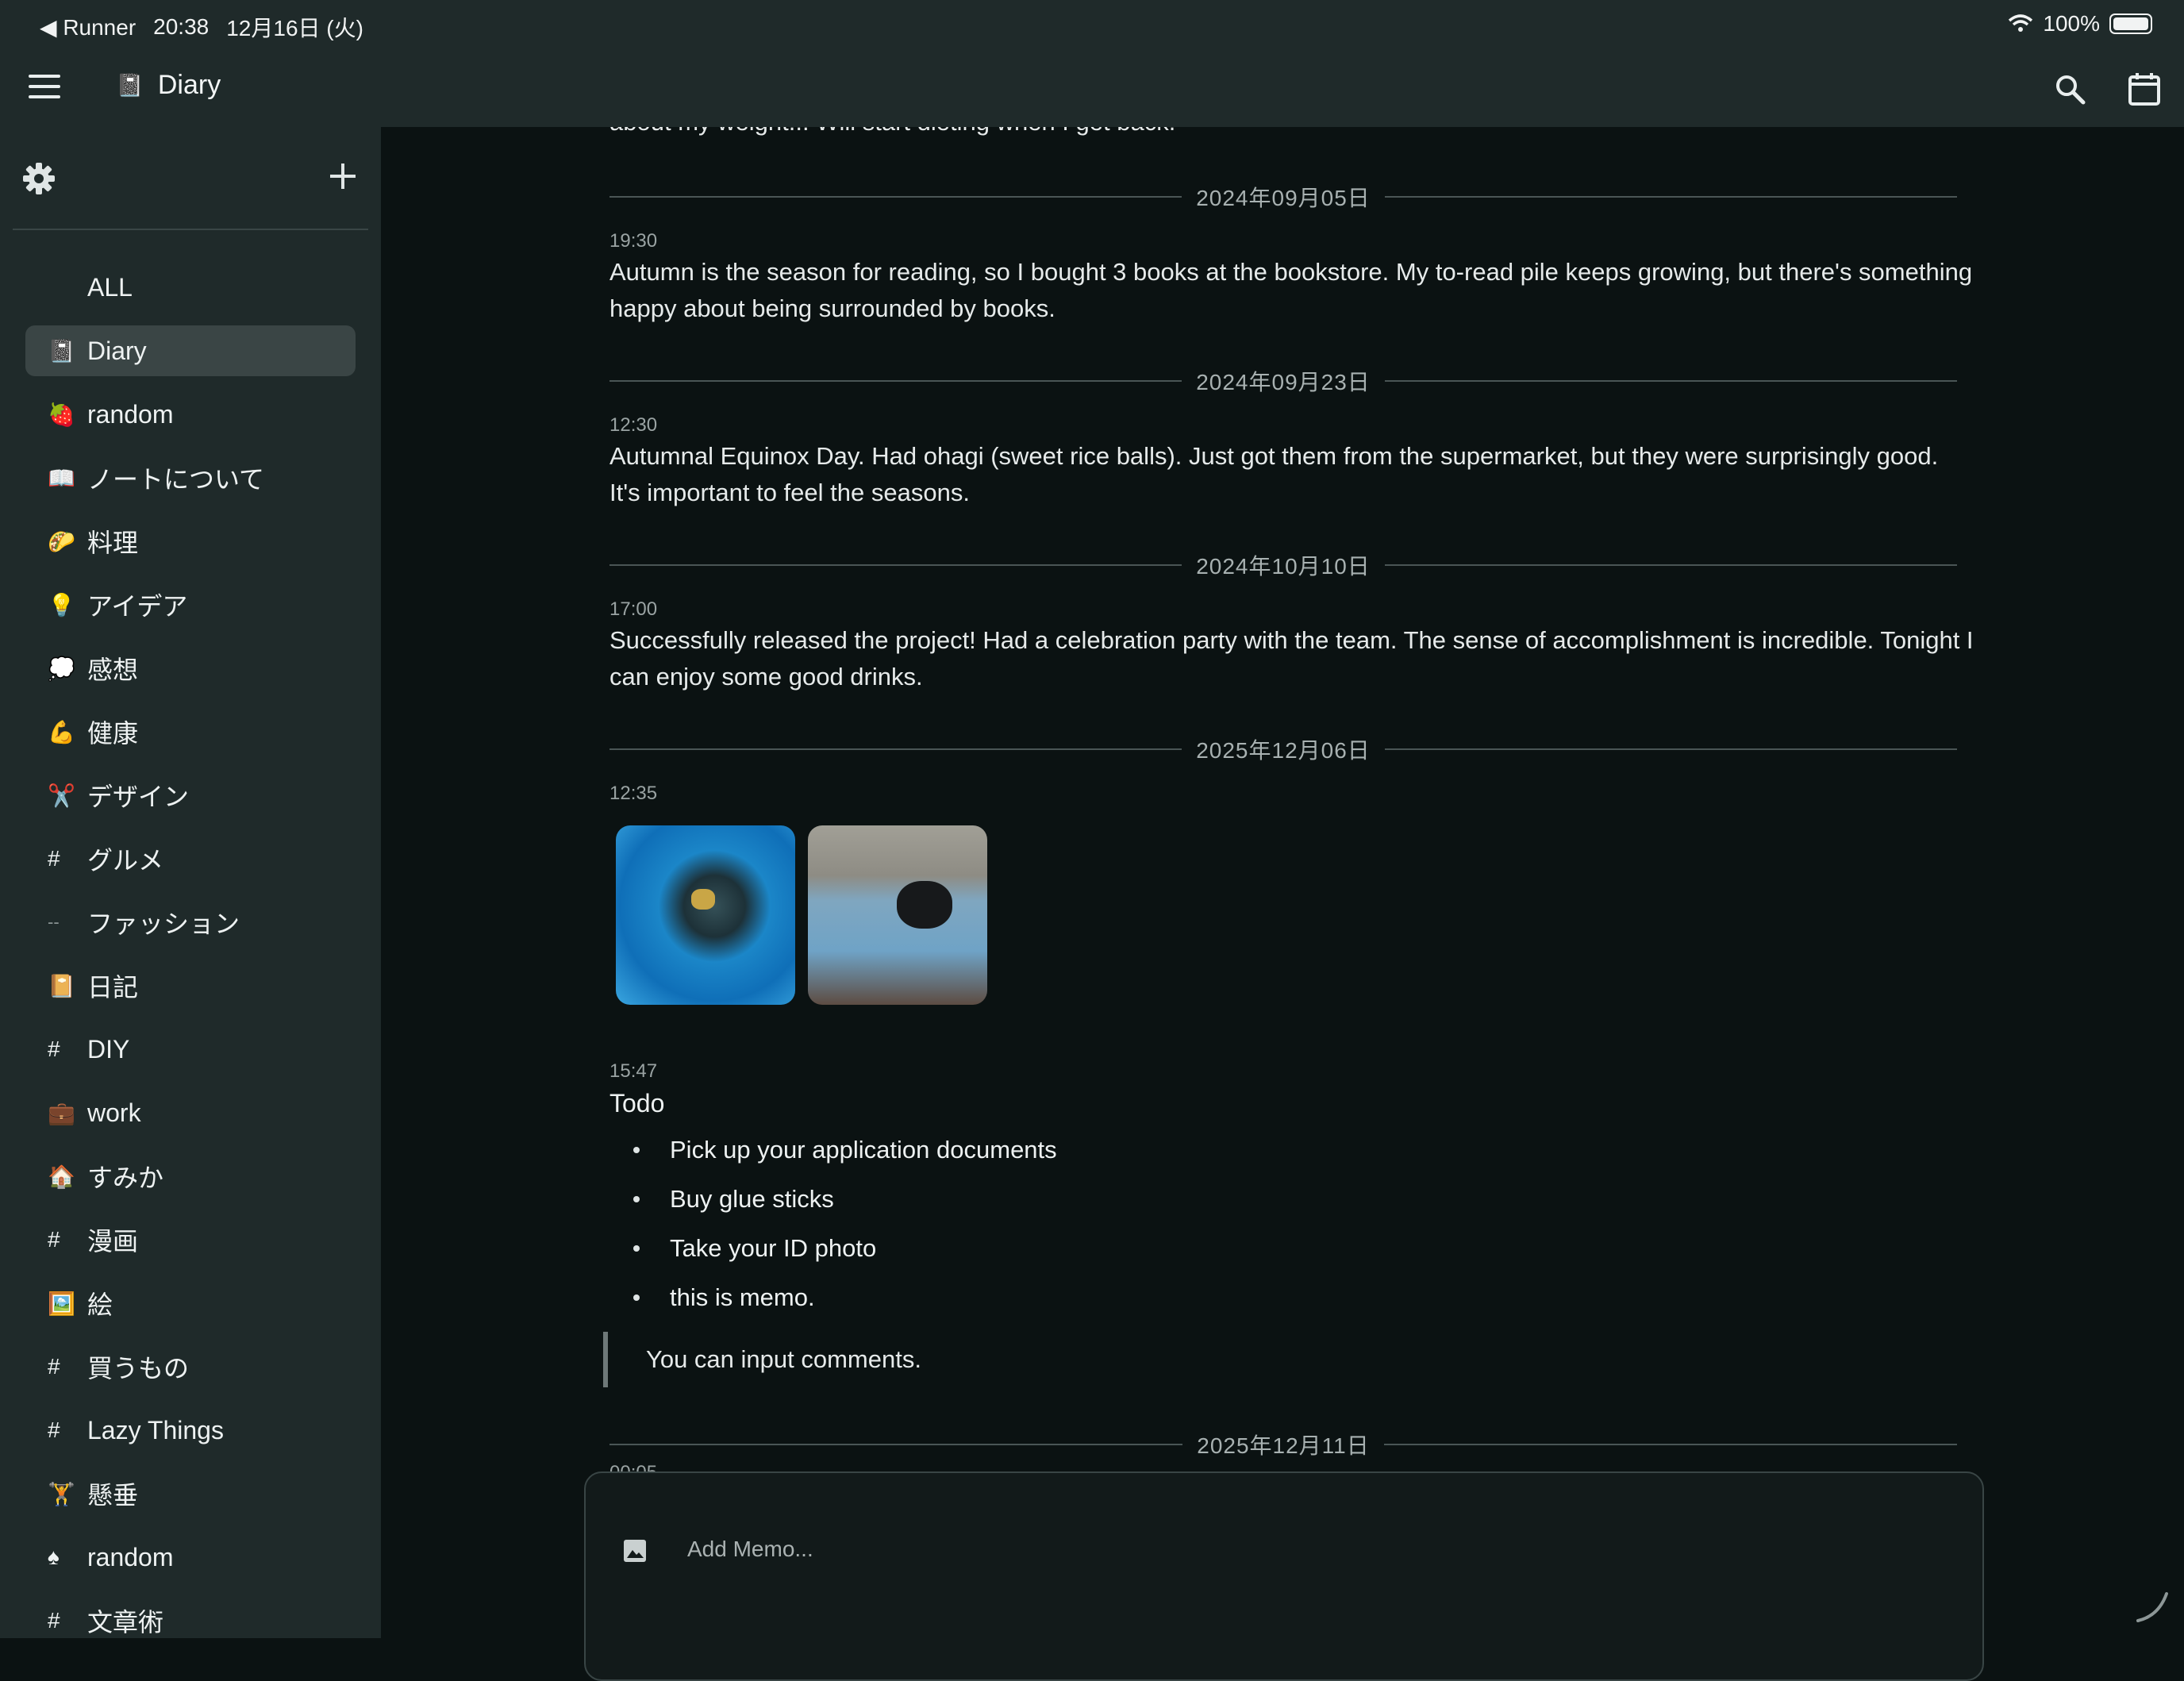  What do you see at coordinates (138, 797) in the screenshot?
I see `sidebar-item-label: デザイン` at bounding box center [138, 797].